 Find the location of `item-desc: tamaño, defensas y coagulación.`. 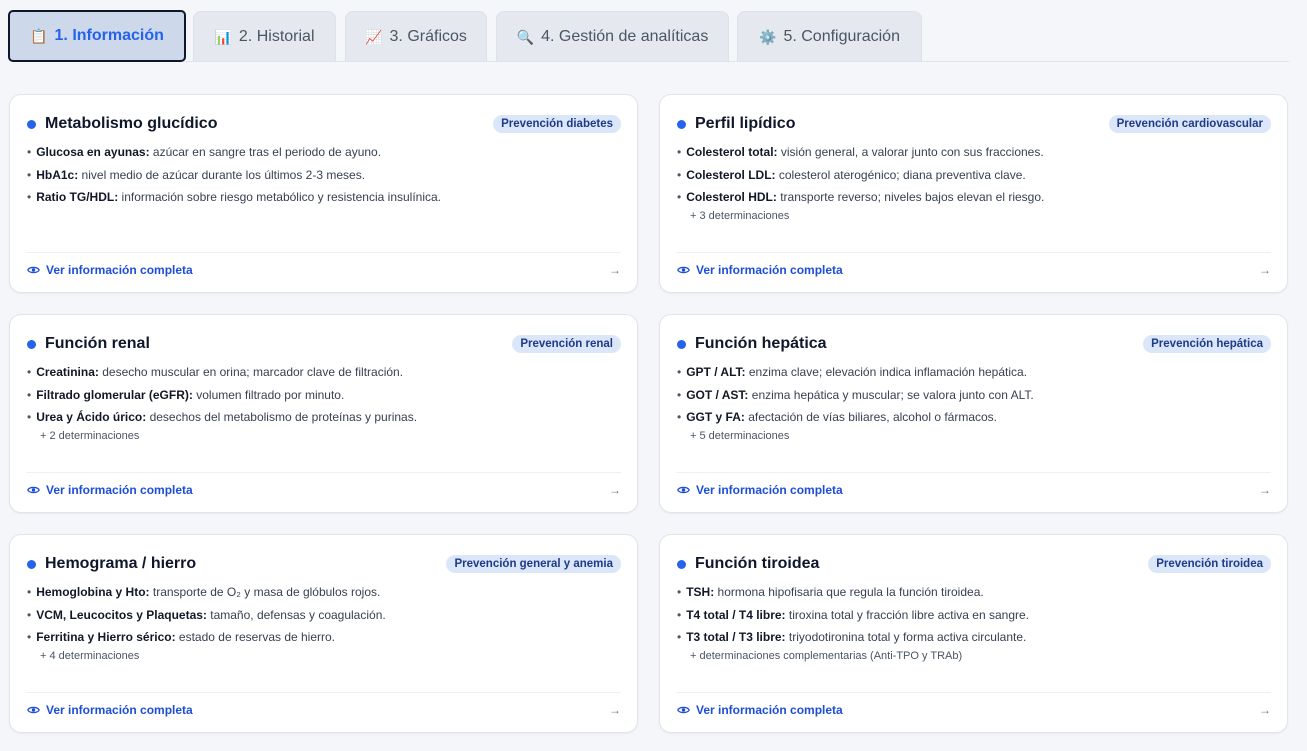

item-desc: tamaño, defensas y coagulación. is located at coordinates (296, 614).